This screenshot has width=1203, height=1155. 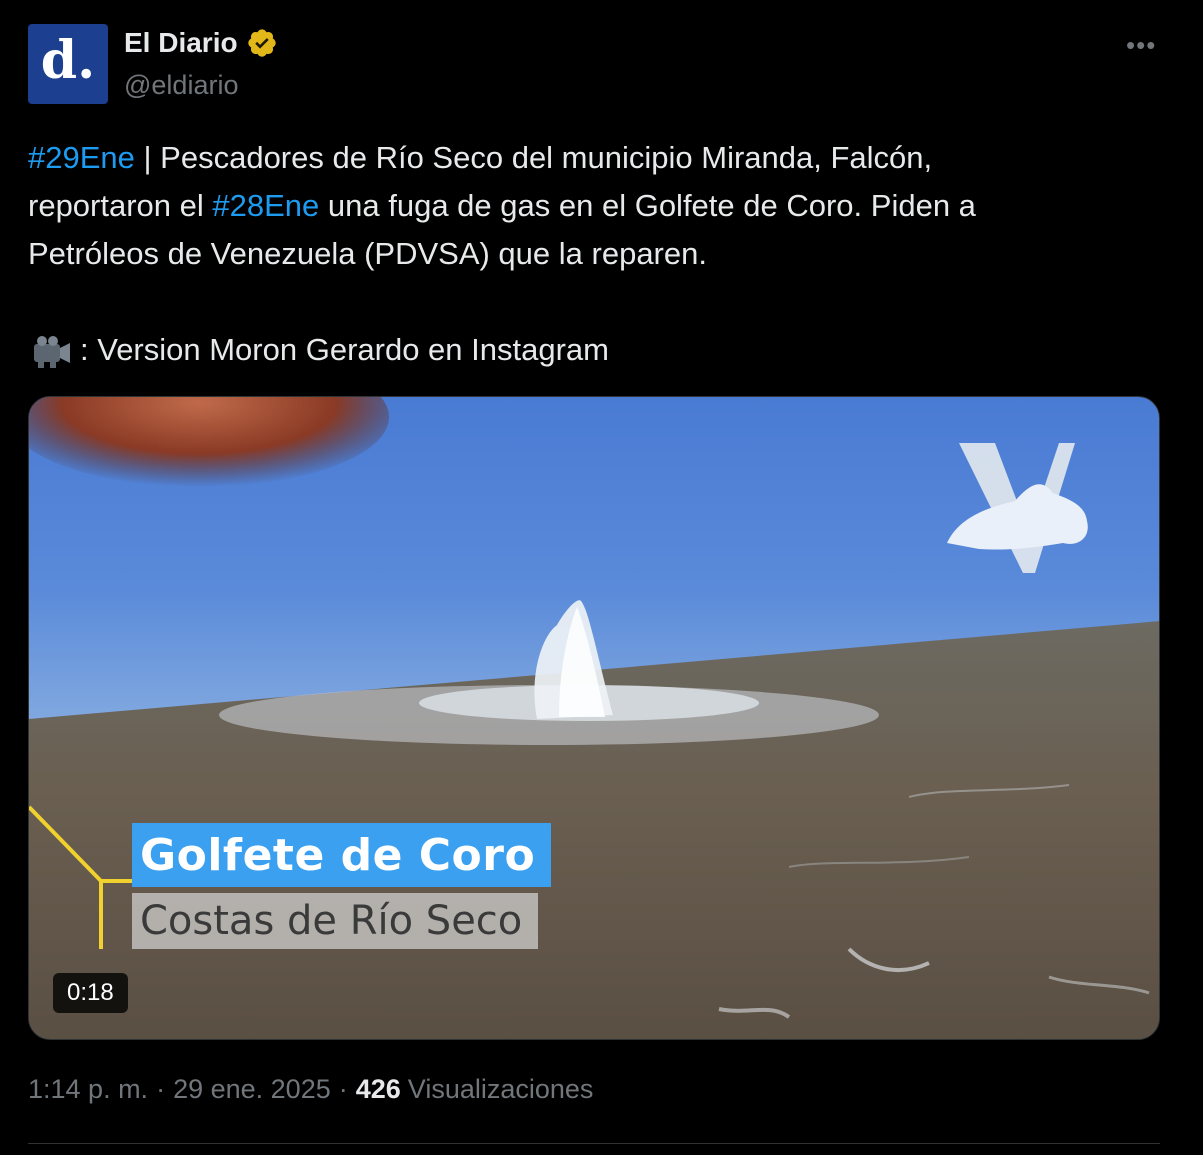 I want to click on author-handle: @eldiario, so click(x=181, y=85).